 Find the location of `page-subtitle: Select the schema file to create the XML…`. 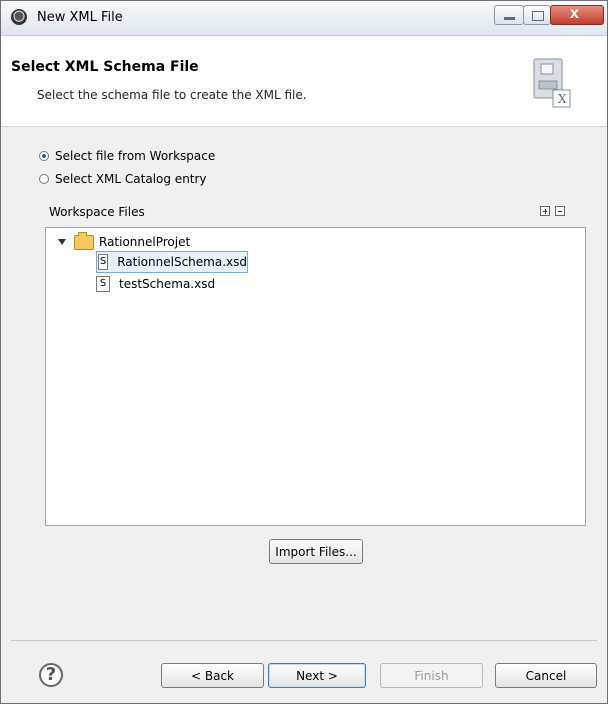

page-subtitle: Select the schema file to create the XML… is located at coordinates (172, 95).